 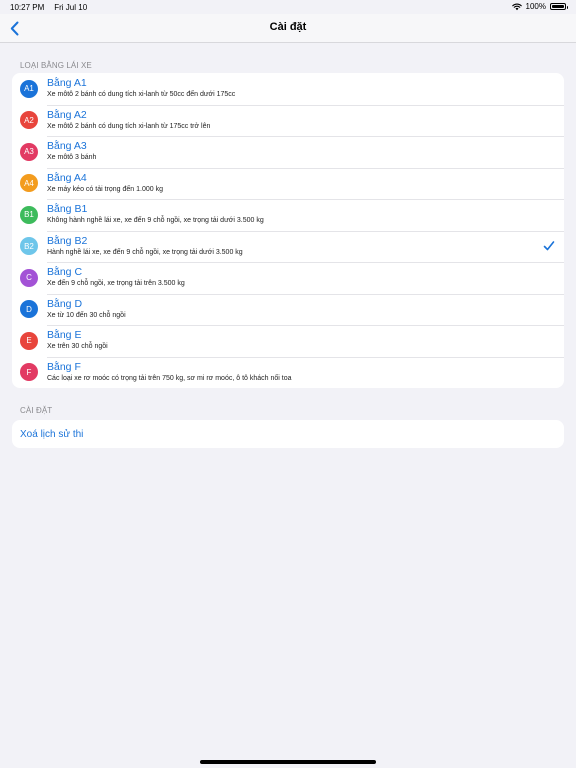 What do you see at coordinates (516, 6) in the screenshot?
I see `wifi-icon` at bounding box center [516, 6].